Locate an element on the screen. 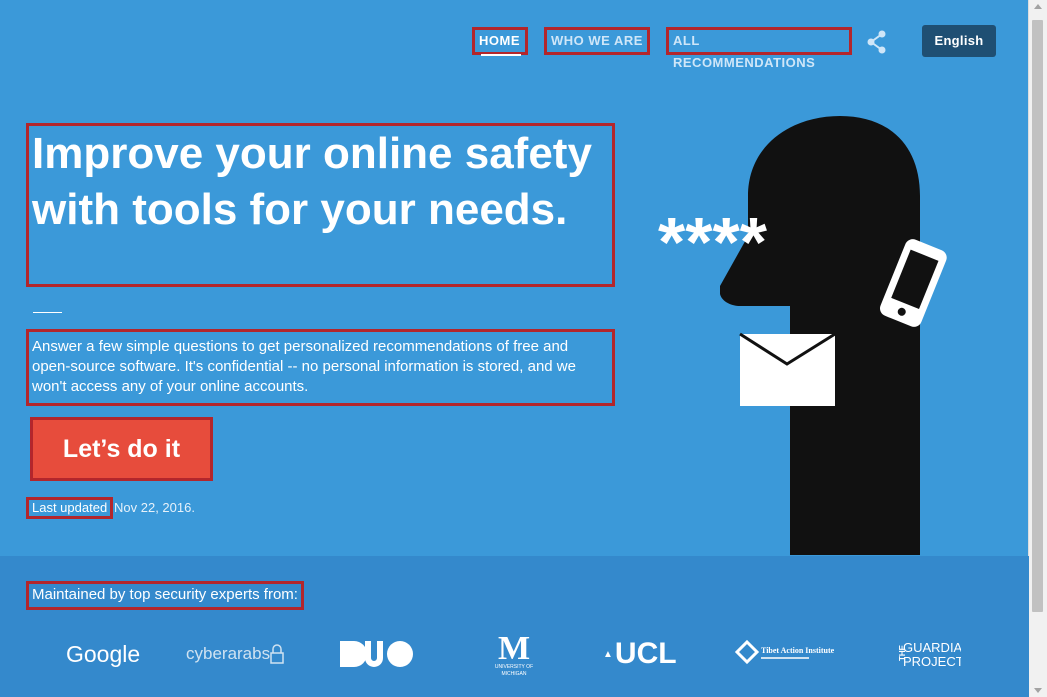  vertical-scrollbar is located at coordinates (1037, 348).